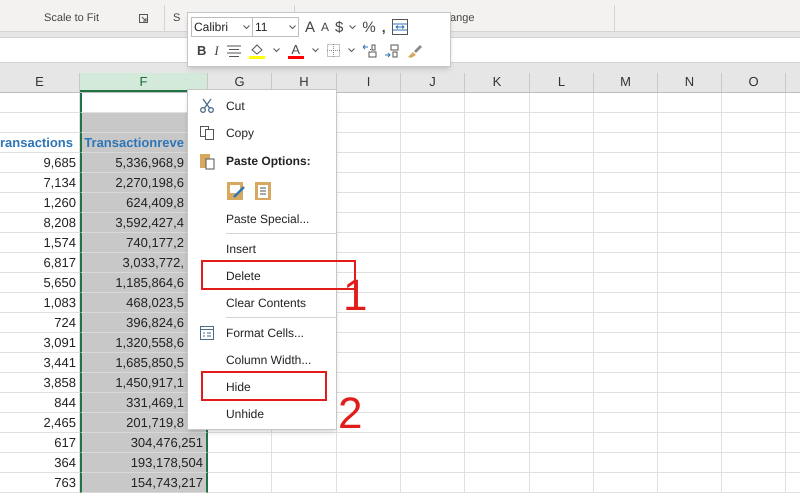  Describe the element at coordinates (144, 82) in the screenshot. I see `column-header: F` at that location.